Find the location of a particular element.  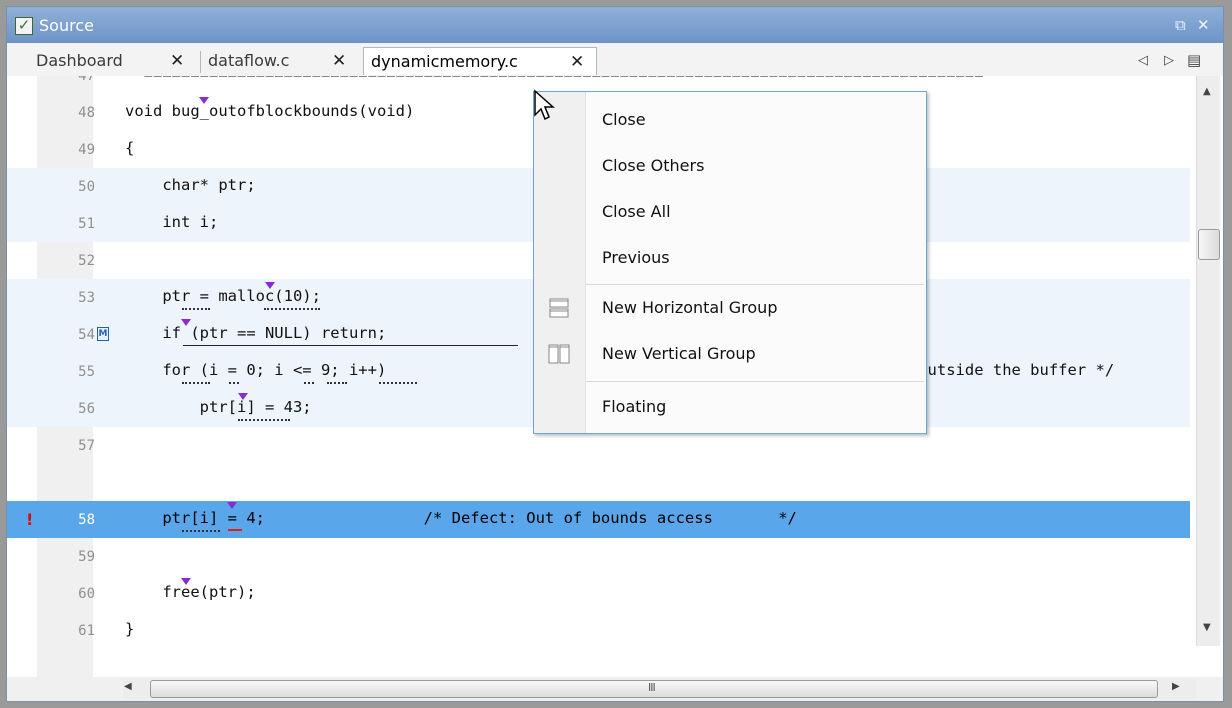

tab-label: dynamicmemory.c is located at coordinates (444, 61).